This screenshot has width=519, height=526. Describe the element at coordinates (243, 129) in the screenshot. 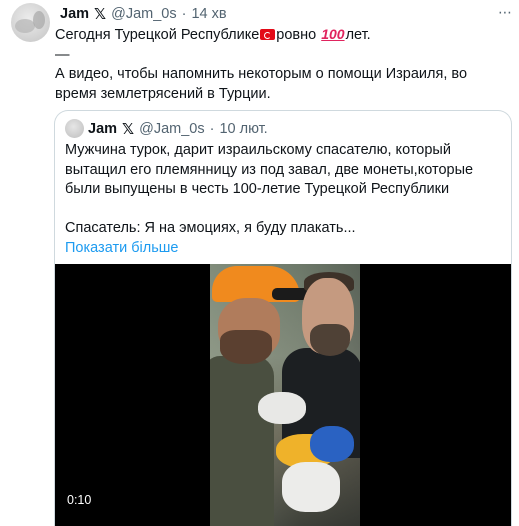

I see `quoted-timestamp: 10 лют.` at that location.